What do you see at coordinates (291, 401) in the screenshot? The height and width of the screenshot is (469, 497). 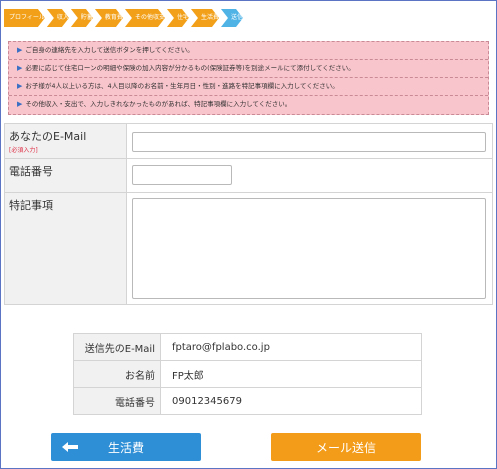 I see `summary-value: 09012345679` at bounding box center [291, 401].